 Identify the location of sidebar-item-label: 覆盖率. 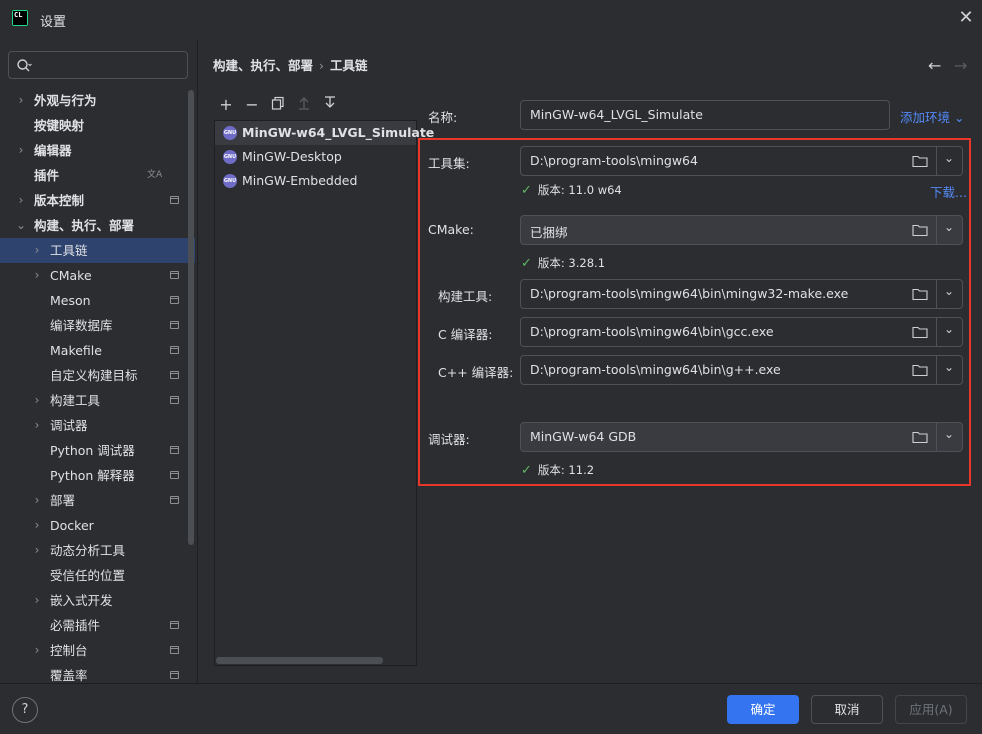
(69, 675).